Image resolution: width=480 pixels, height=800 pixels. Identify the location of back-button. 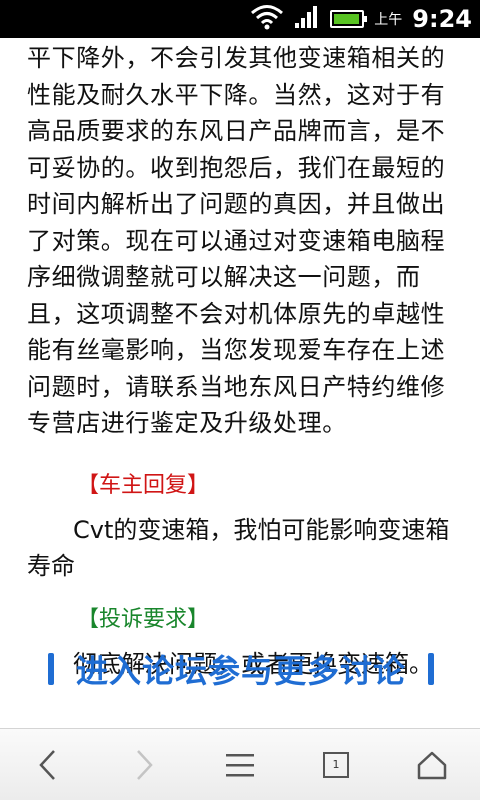
(48, 765).